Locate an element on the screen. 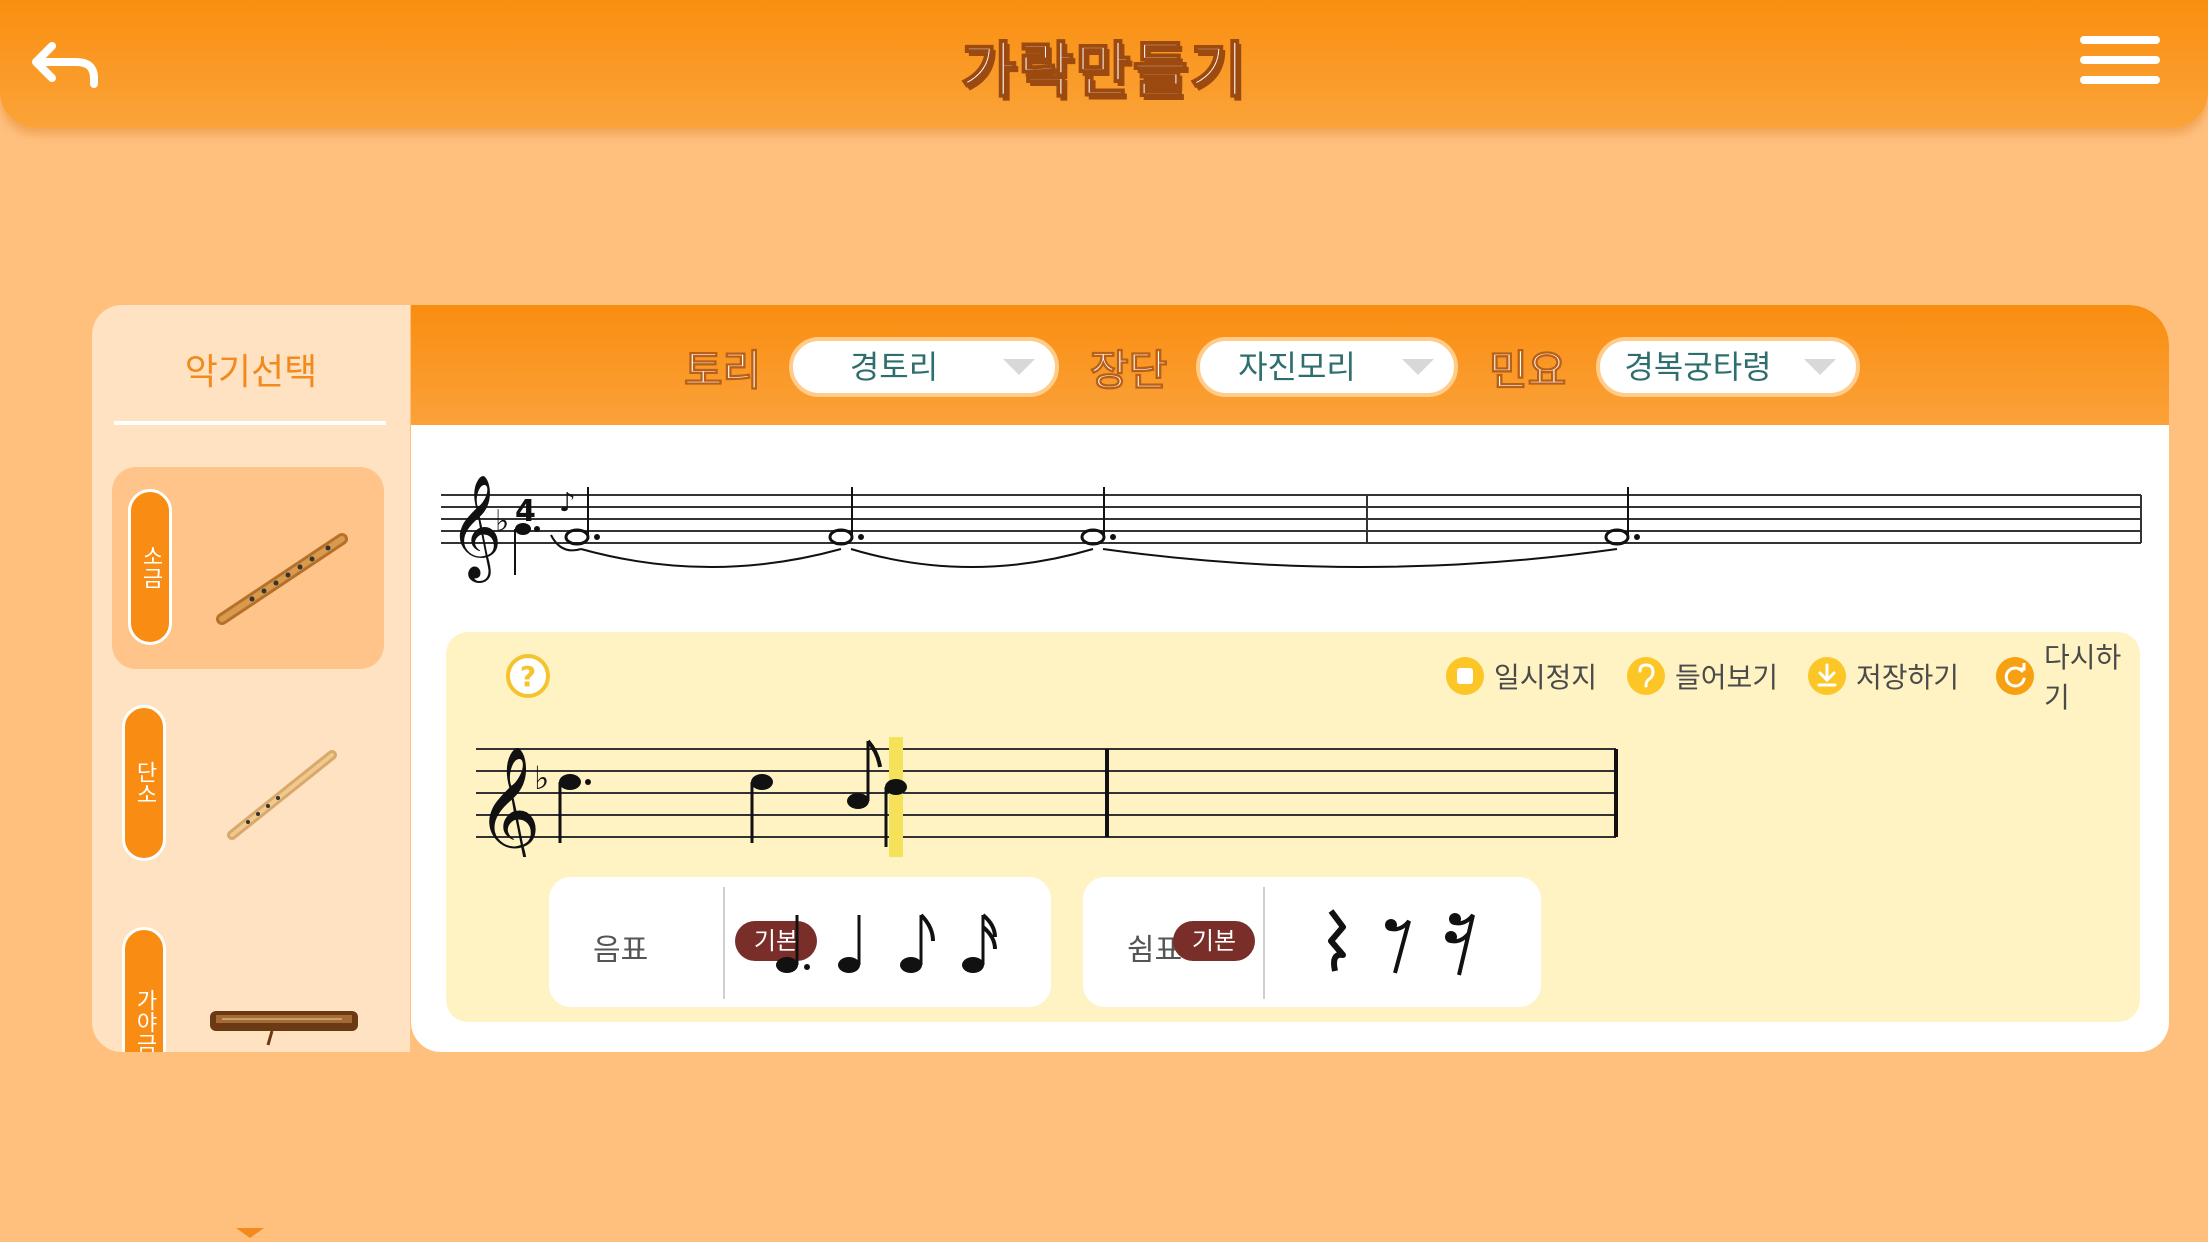  sogeum-flute-icon is located at coordinates (287, 567).